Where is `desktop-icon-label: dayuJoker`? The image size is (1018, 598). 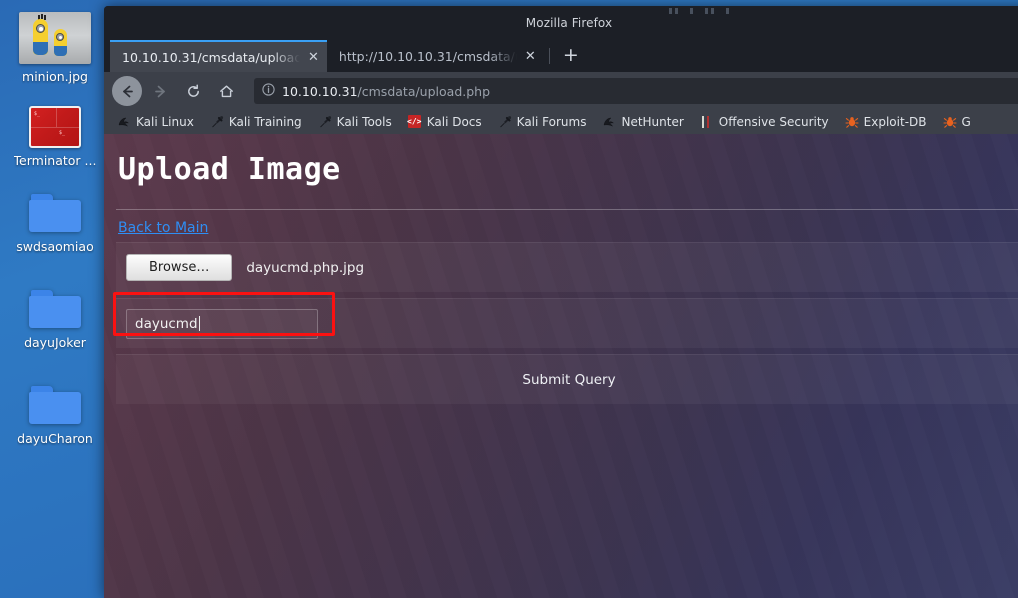 desktop-icon-label: dayuJoker is located at coordinates (55, 342).